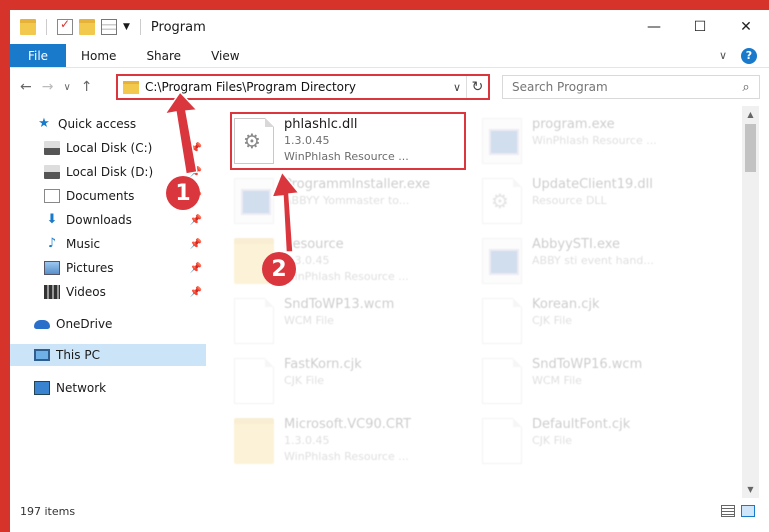 The image size is (769, 532). What do you see at coordinates (746, 87) in the screenshot?
I see `search-icon: ⌕` at bounding box center [746, 87].